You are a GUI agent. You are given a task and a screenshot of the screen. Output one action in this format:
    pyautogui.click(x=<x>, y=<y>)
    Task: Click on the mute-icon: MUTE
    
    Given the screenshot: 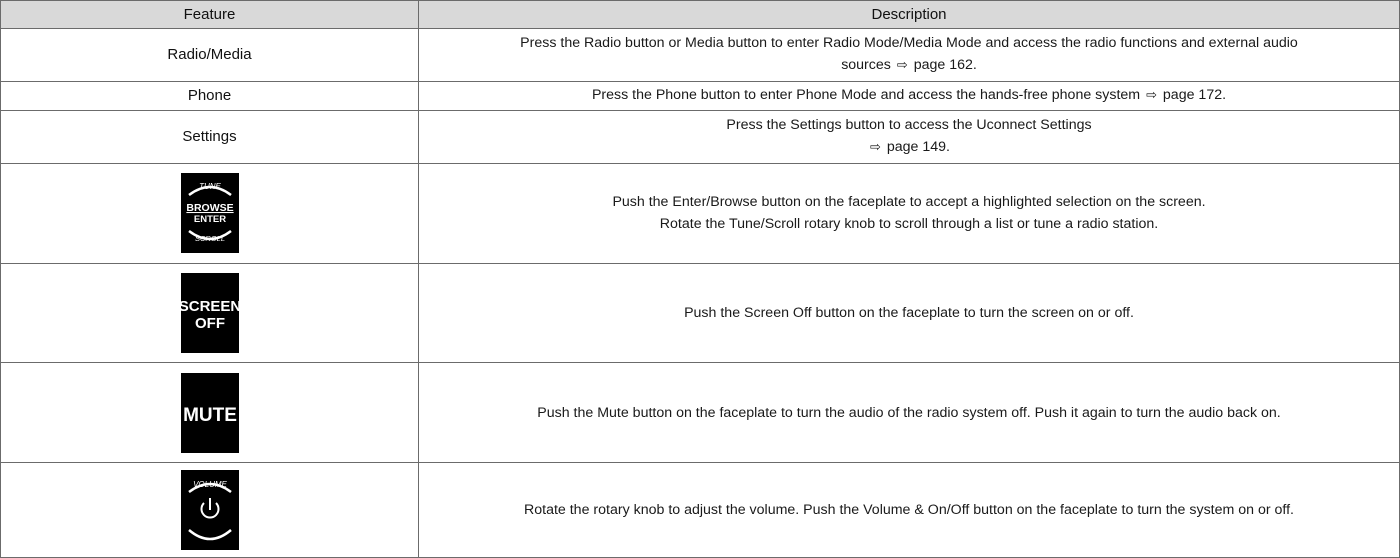 What is the action you would take?
    pyautogui.click(x=209, y=412)
    